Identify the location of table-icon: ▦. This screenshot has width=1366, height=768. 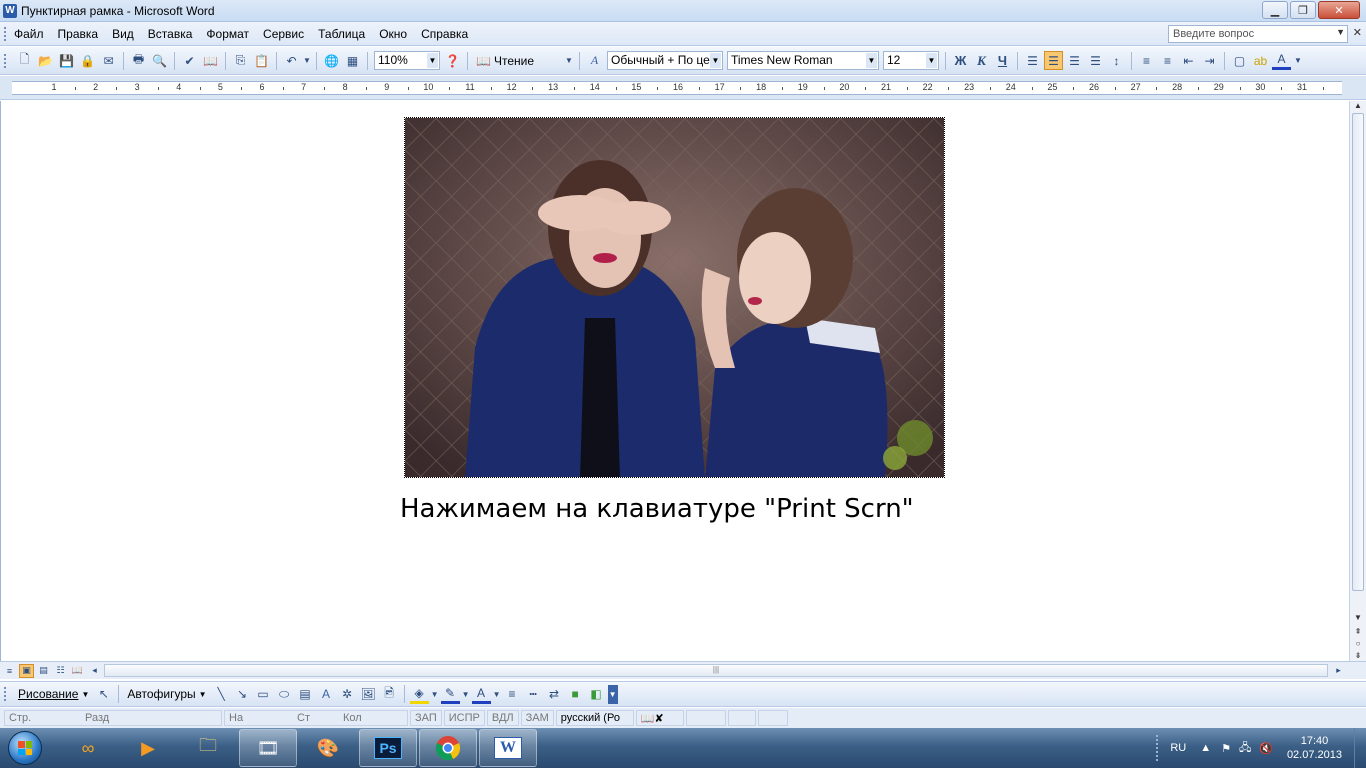
(352, 60).